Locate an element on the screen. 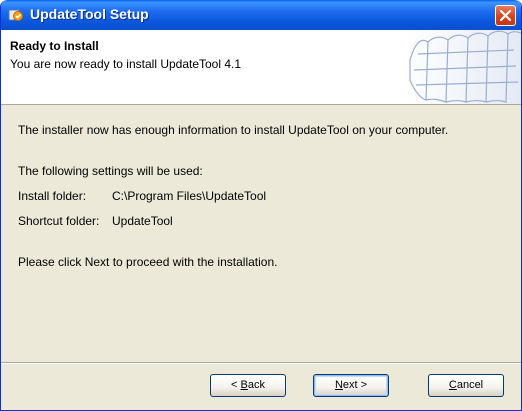 The height and width of the screenshot is (411, 522). install-folder-value: C:\Program Files\UpdateTool is located at coordinates (189, 196).